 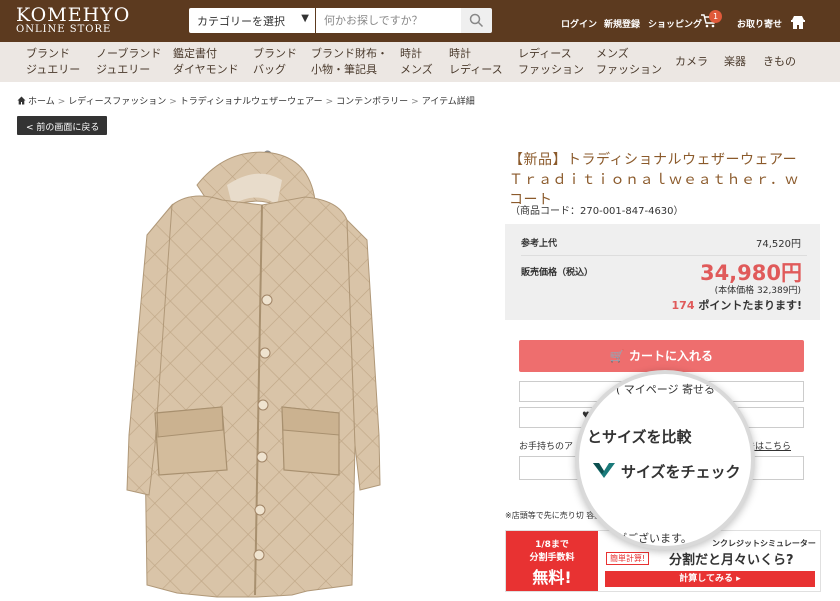 I want to click on nav-nobrand-jewelry: ノーブランド ジュエリー, so click(x=128, y=62).